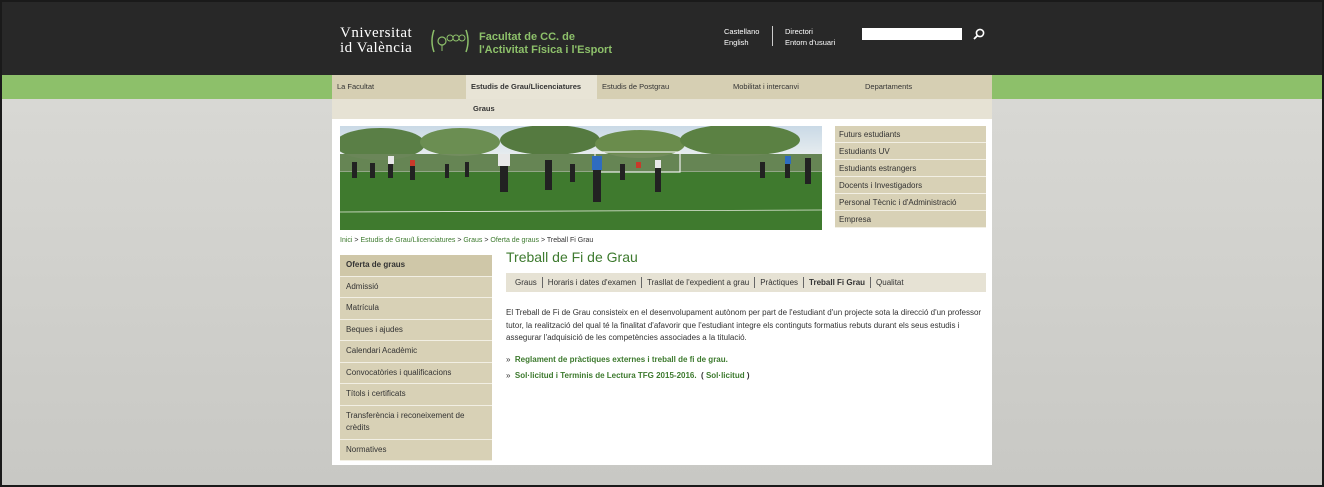 The image size is (1324, 487). I want to click on nav-la-facultat: La Facultat, so click(399, 87).